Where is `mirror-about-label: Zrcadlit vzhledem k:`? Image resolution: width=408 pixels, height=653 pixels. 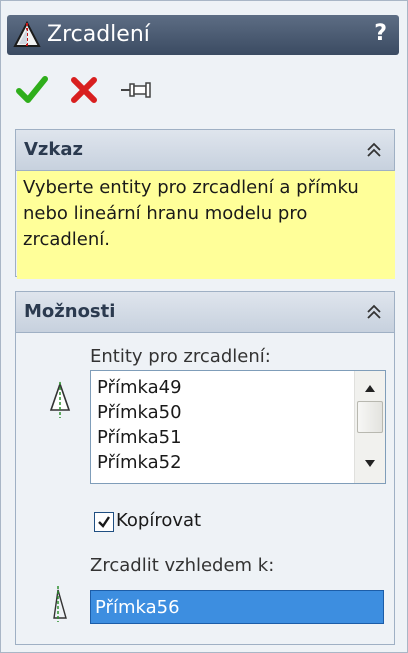 mirror-about-label: Zrcadlit vzhledem k: is located at coordinates (182, 565).